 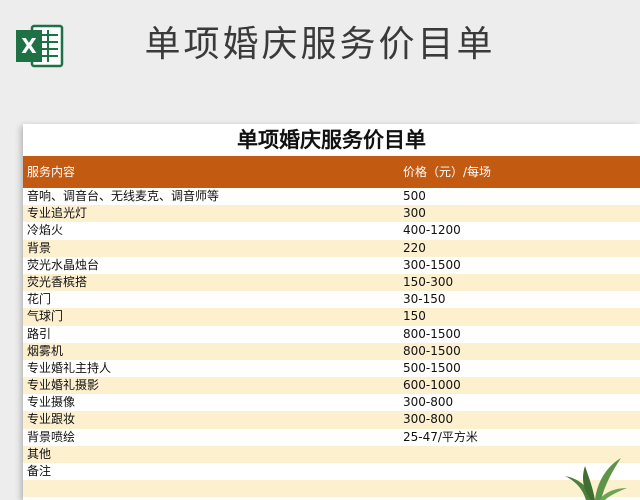 What do you see at coordinates (45, 316) in the screenshot?
I see `service-cell: 气球门` at bounding box center [45, 316].